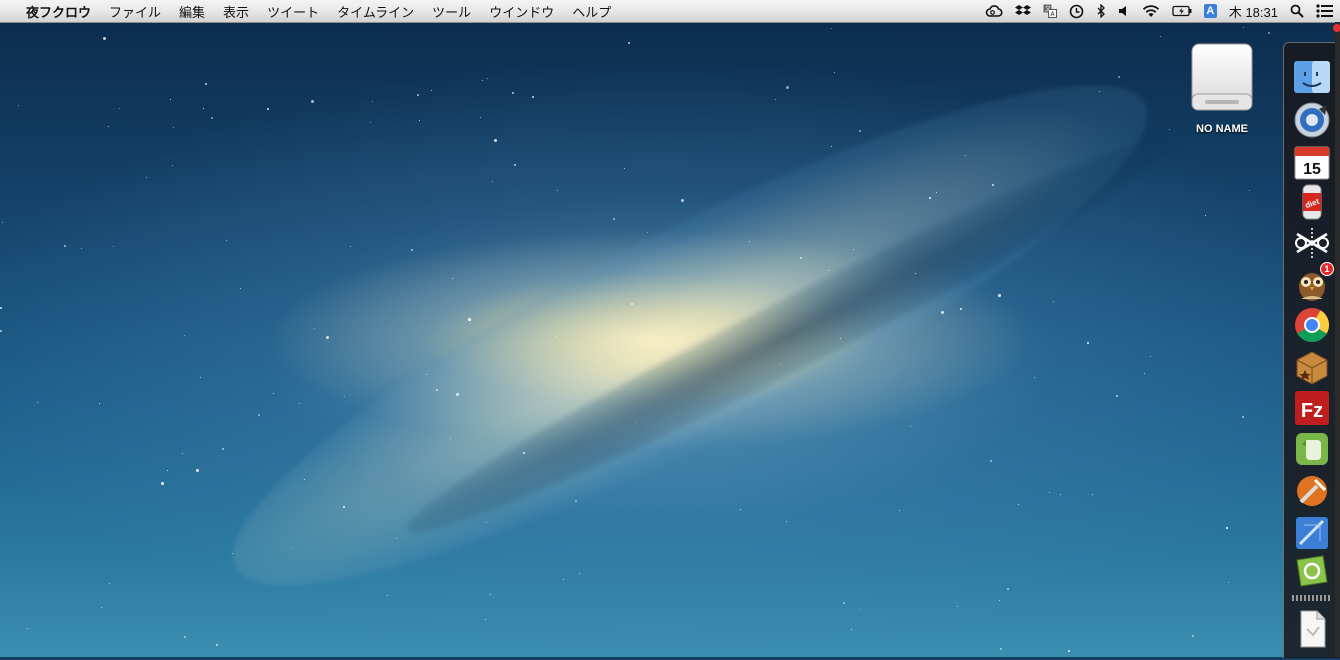 This screenshot has width=1340, height=660. I want to click on volume-icon, so click(1124, 11).